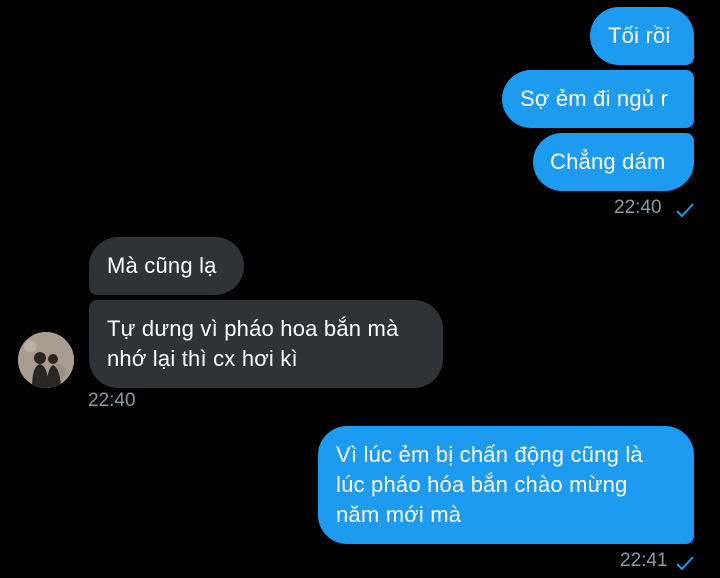 This screenshot has height=578, width=720. I want to click on message-bubble-outgoing: Chẳng dám, so click(613, 162).